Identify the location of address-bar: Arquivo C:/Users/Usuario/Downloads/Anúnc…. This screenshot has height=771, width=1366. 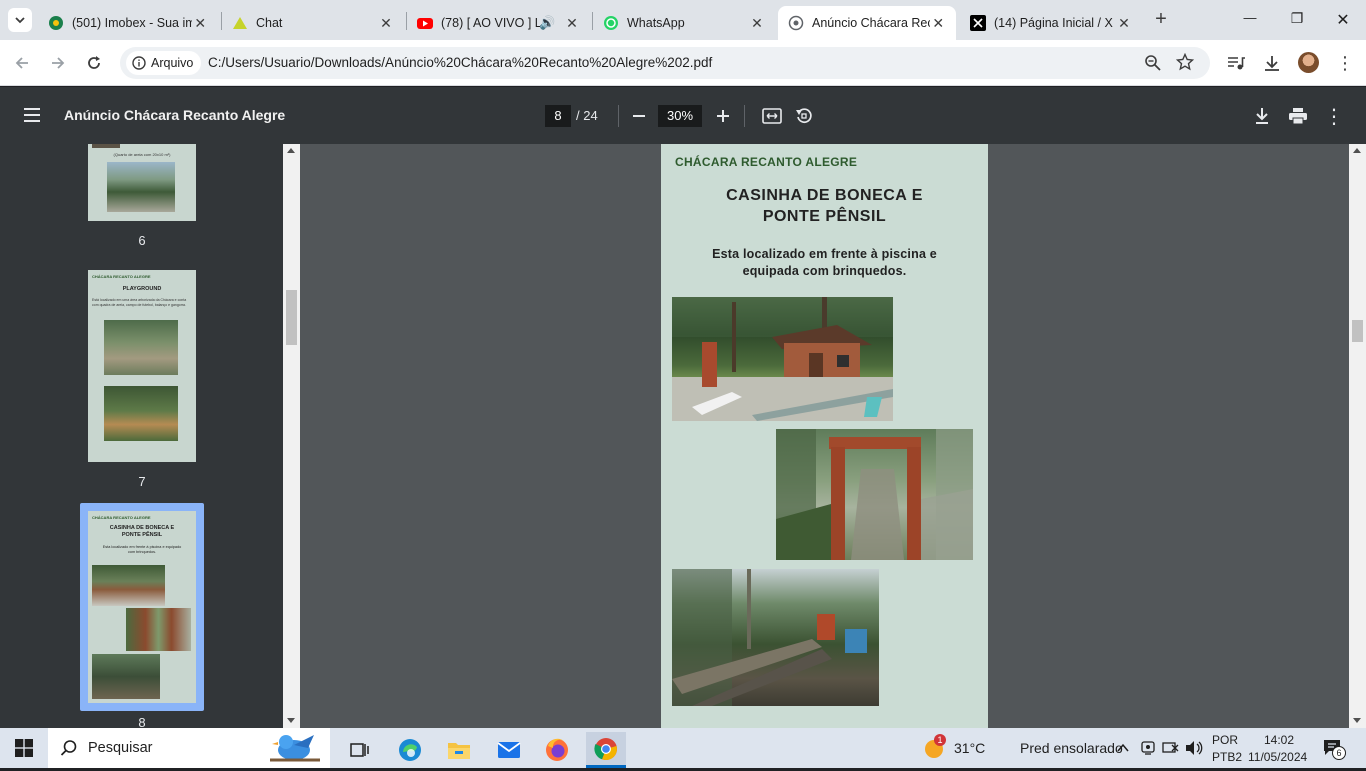
(665, 63).